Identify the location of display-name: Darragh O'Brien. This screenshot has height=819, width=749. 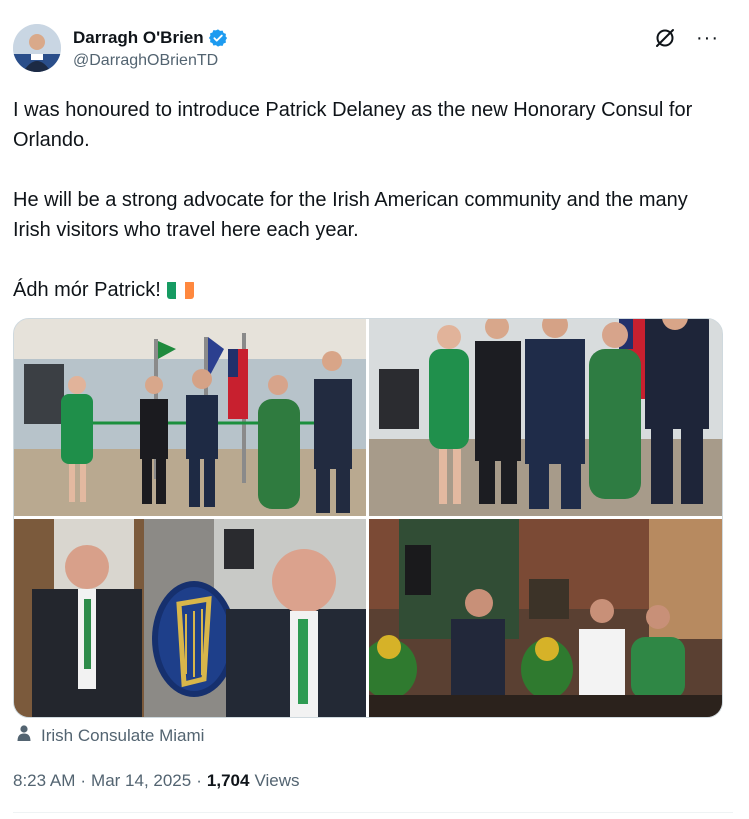
(138, 38).